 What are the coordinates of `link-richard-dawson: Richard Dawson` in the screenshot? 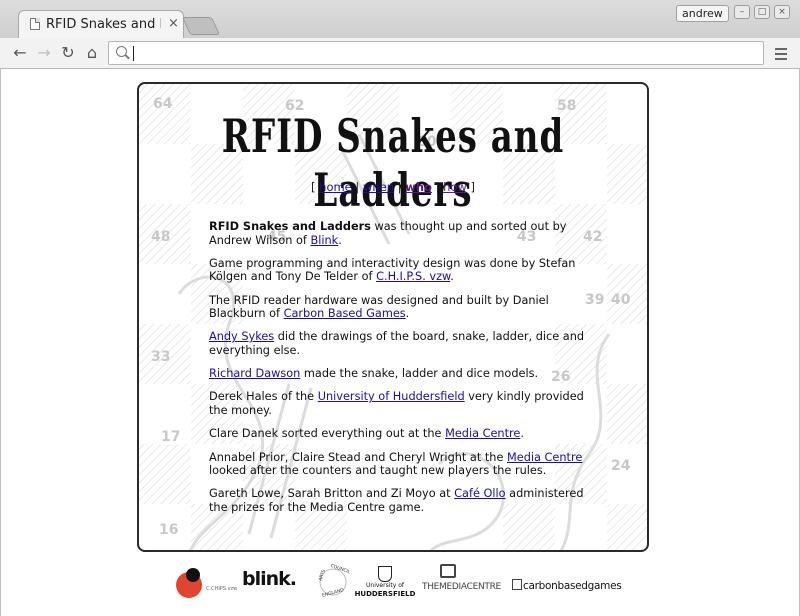 It's located at (254, 373).